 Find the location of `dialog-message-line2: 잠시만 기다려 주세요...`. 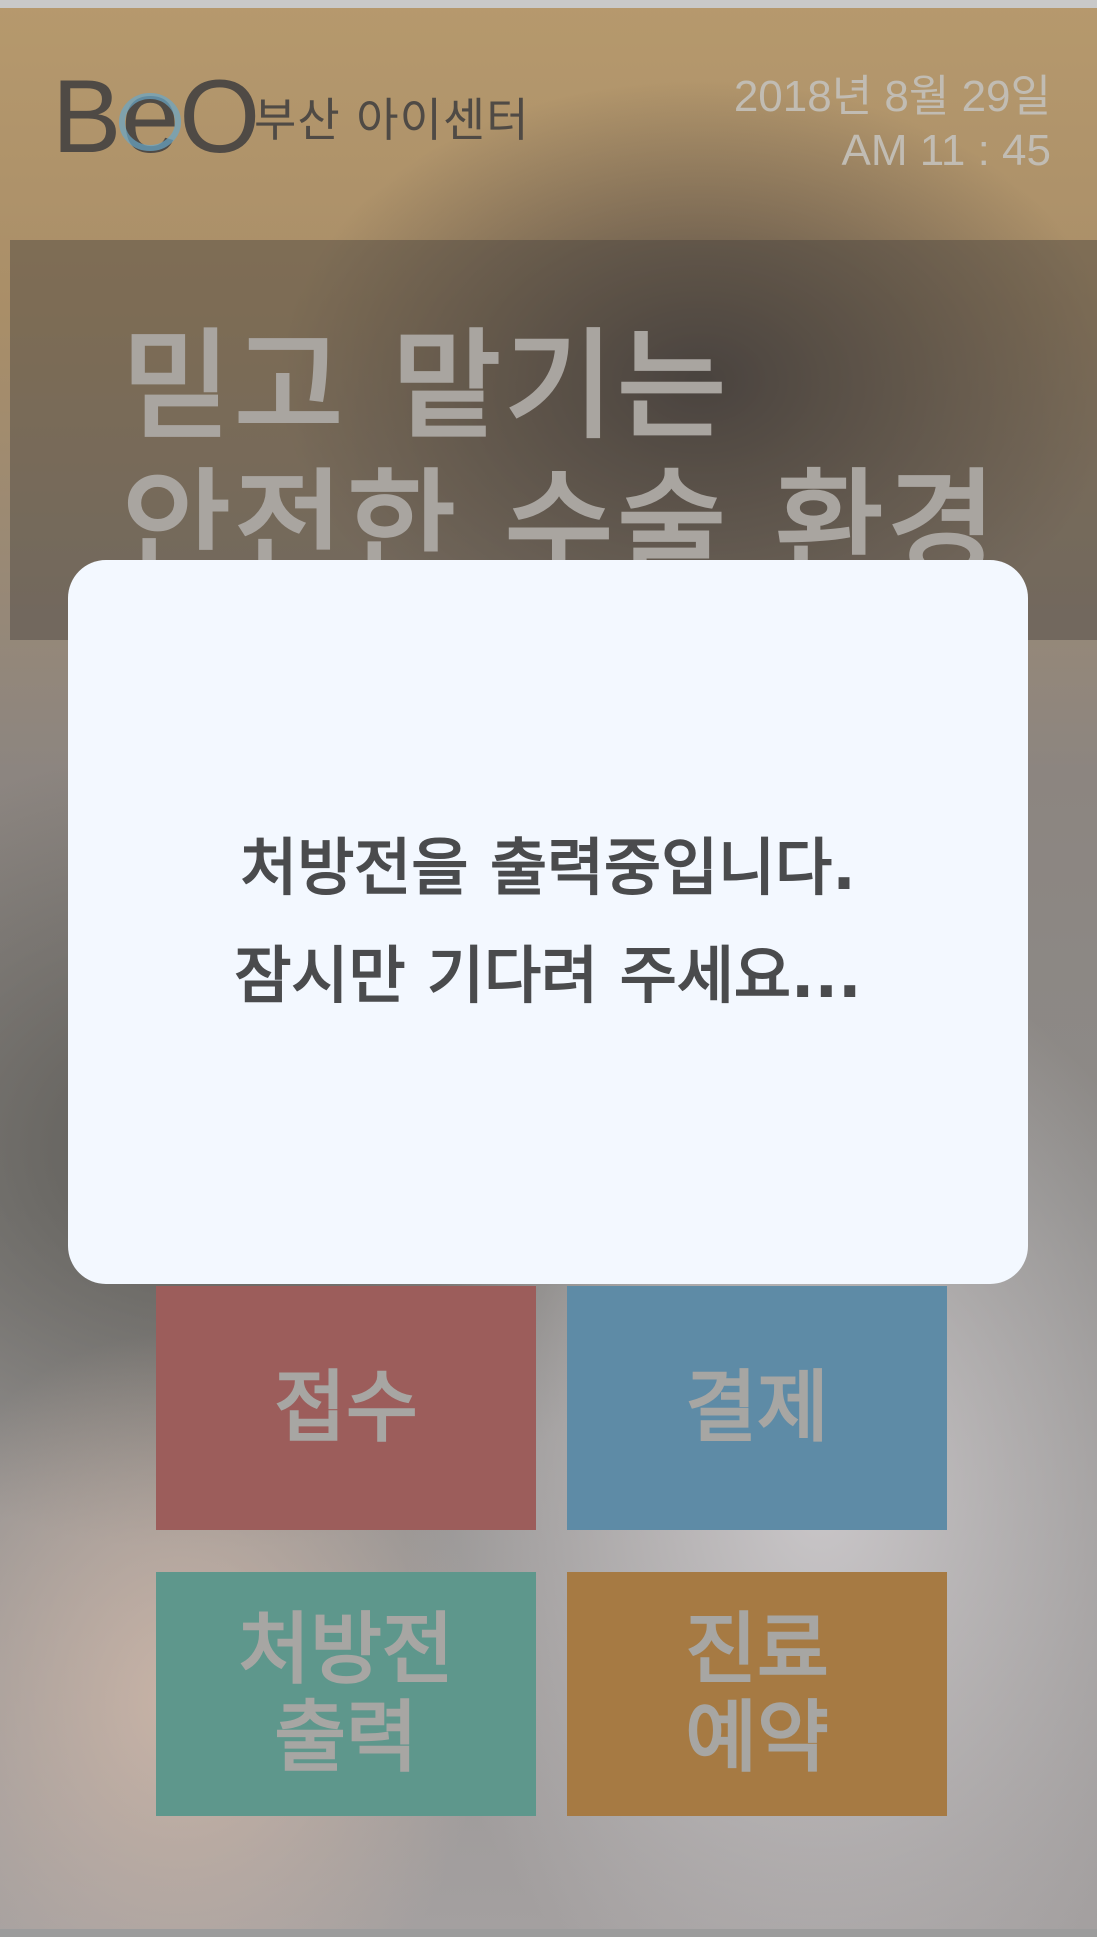

dialog-message-line2: 잠시만 기다려 주세요... is located at coordinates (548, 975).